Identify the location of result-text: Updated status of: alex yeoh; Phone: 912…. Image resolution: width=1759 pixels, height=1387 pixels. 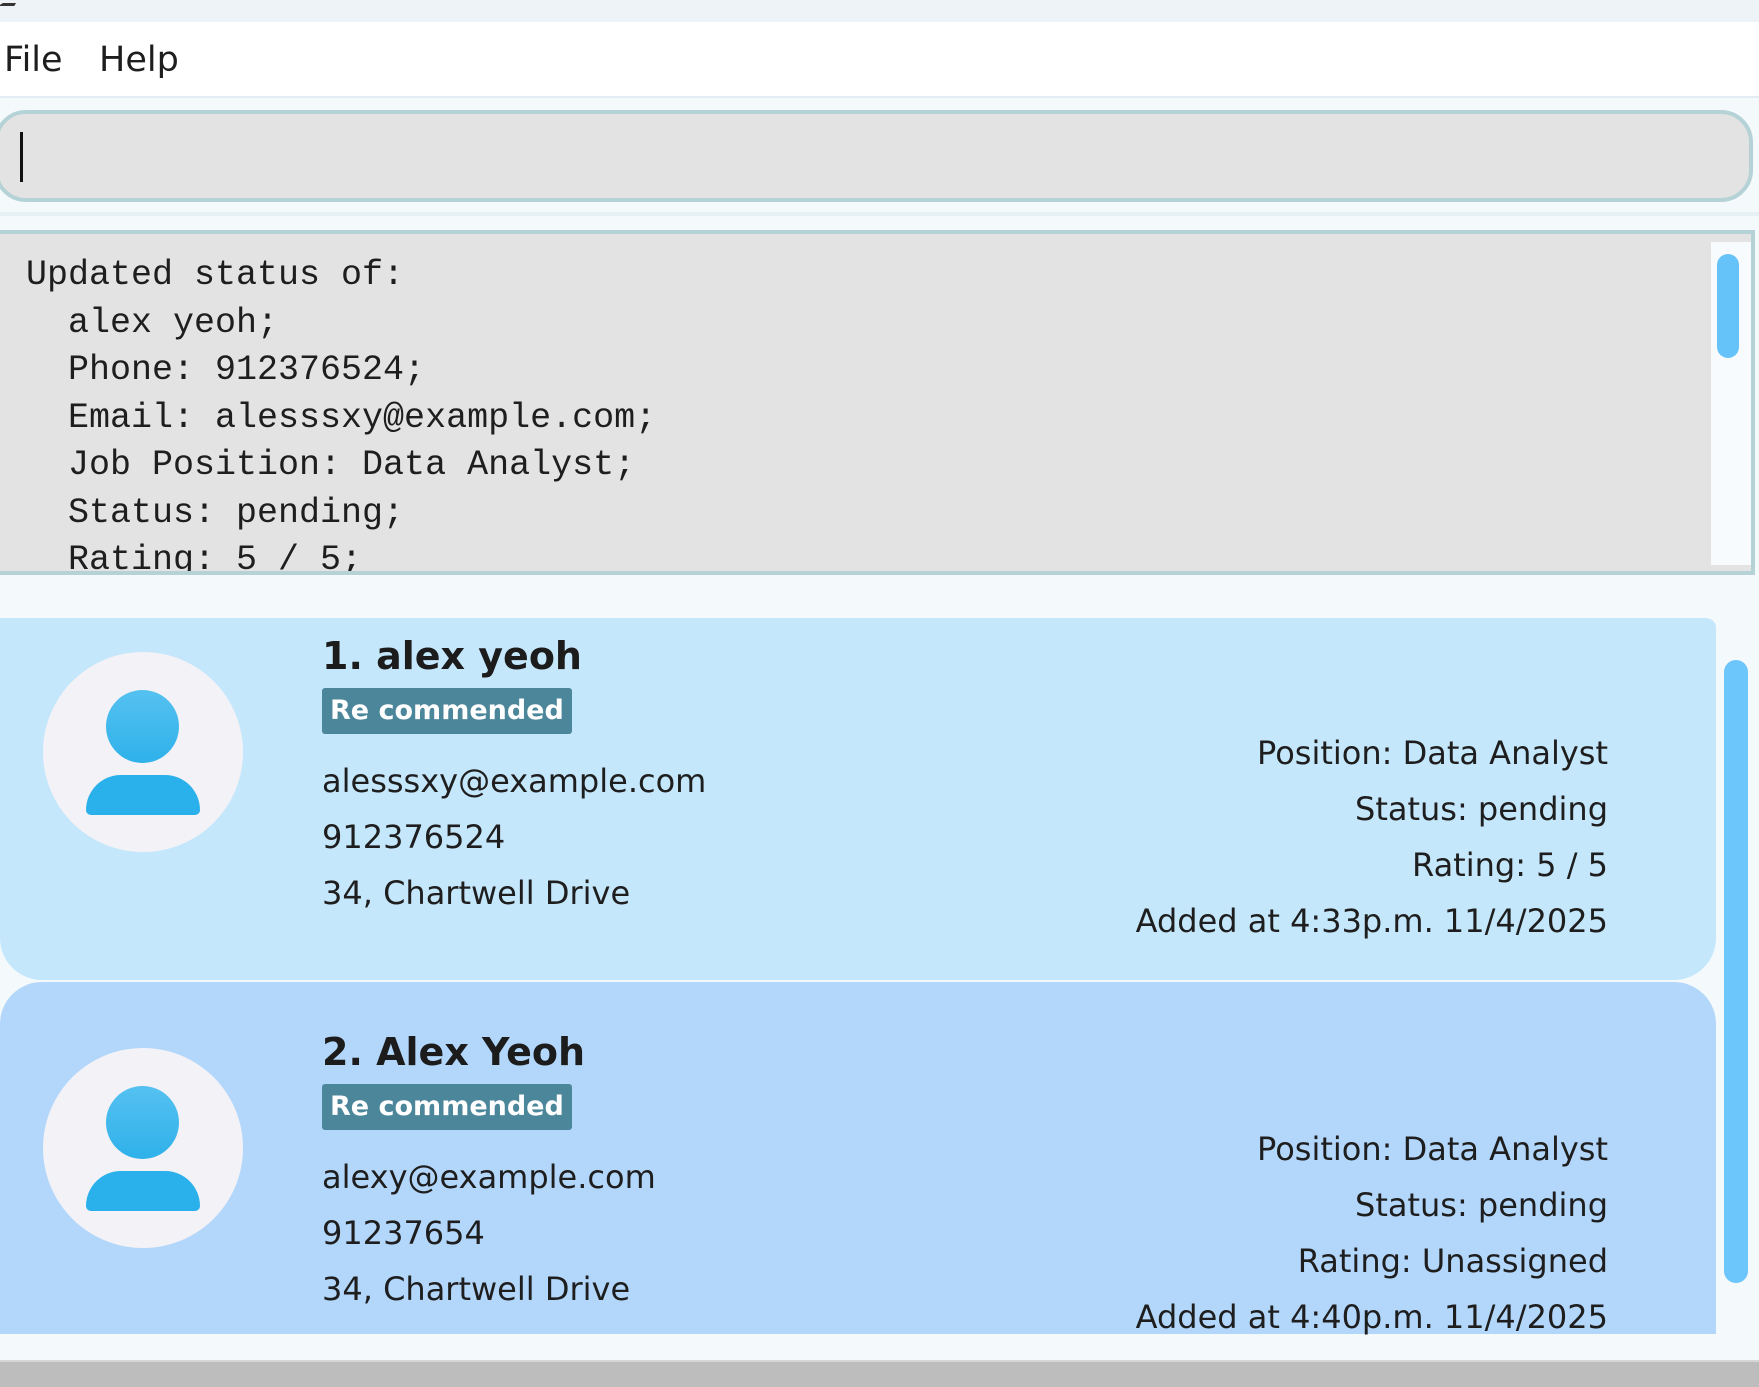
(341, 413).